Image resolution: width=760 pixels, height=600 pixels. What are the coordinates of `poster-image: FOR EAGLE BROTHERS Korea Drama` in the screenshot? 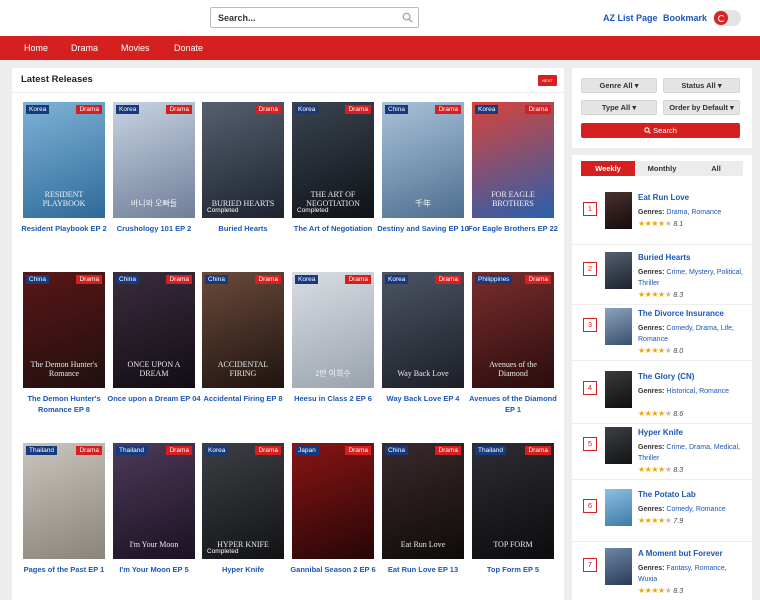 It's located at (513, 160).